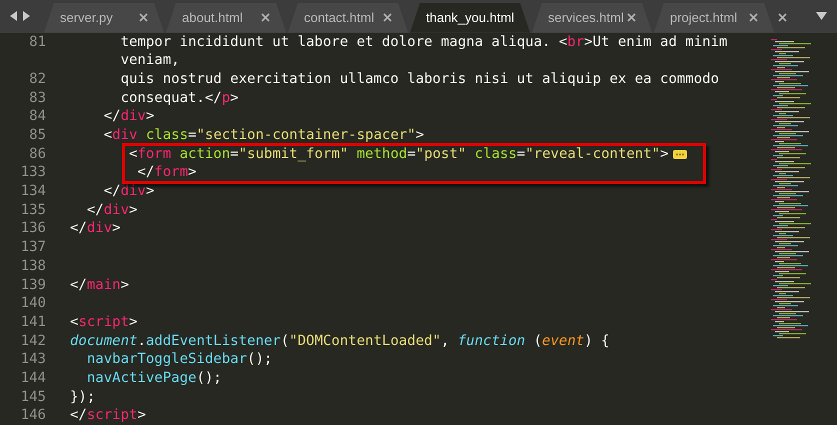  What do you see at coordinates (33, 191) in the screenshot?
I see `line-number: 134` at bounding box center [33, 191].